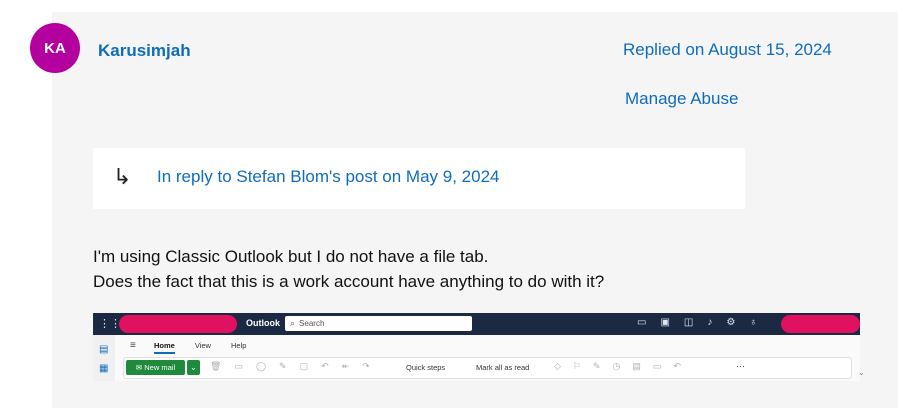 Image resolution: width=898 pixels, height=408 pixels. I want to click on notes-icon: ◫, so click(688, 322).